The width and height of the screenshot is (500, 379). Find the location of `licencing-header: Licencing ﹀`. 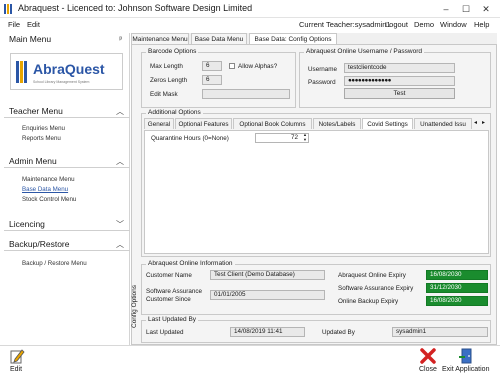

licencing-header: Licencing ﹀ is located at coordinates (67, 224).